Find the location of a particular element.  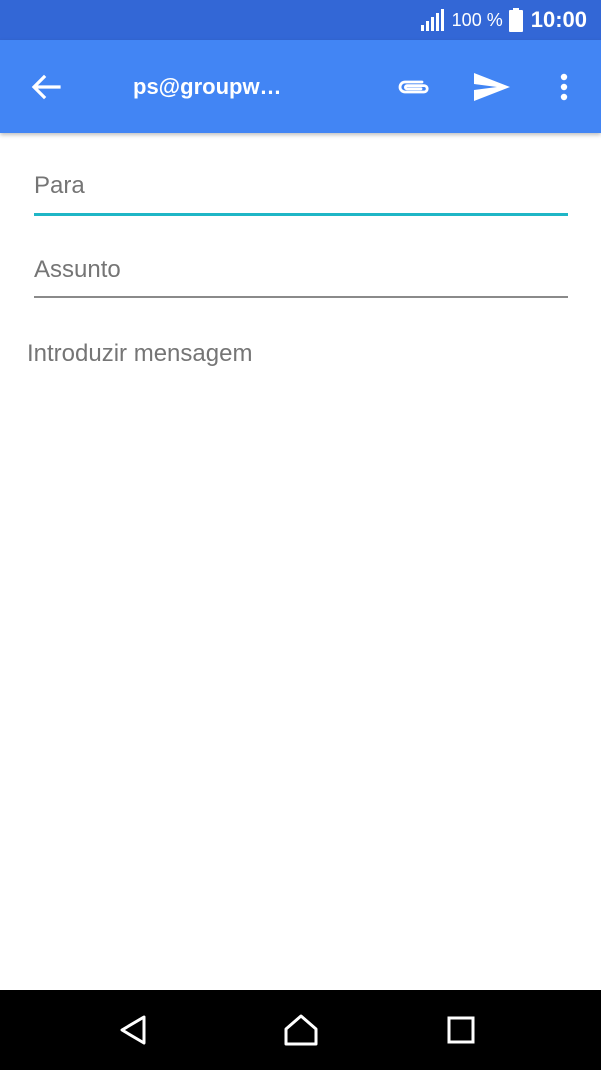

back-button is located at coordinates (46, 86).